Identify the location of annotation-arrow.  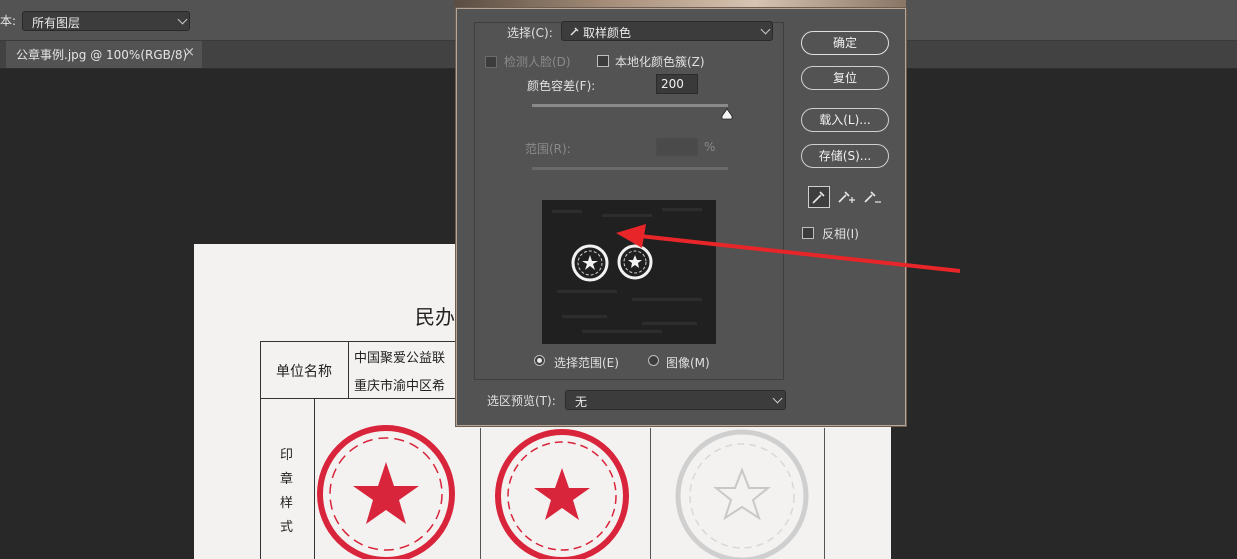
(788, 248).